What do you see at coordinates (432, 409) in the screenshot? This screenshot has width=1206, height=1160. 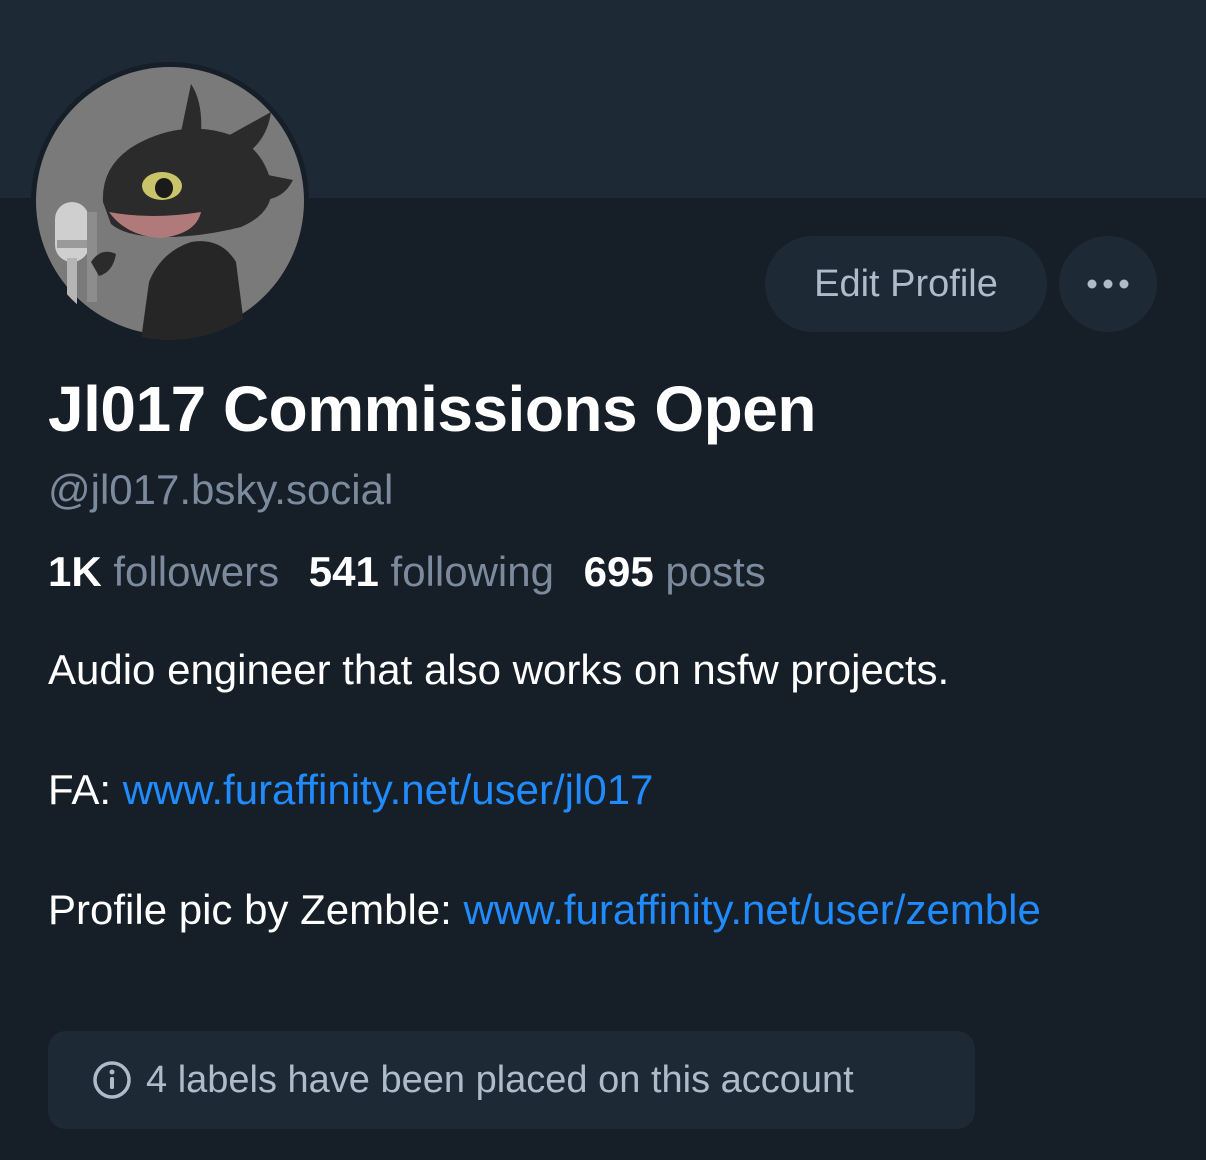 I see `display-name: Jl017 Commissions Open` at bounding box center [432, 409].